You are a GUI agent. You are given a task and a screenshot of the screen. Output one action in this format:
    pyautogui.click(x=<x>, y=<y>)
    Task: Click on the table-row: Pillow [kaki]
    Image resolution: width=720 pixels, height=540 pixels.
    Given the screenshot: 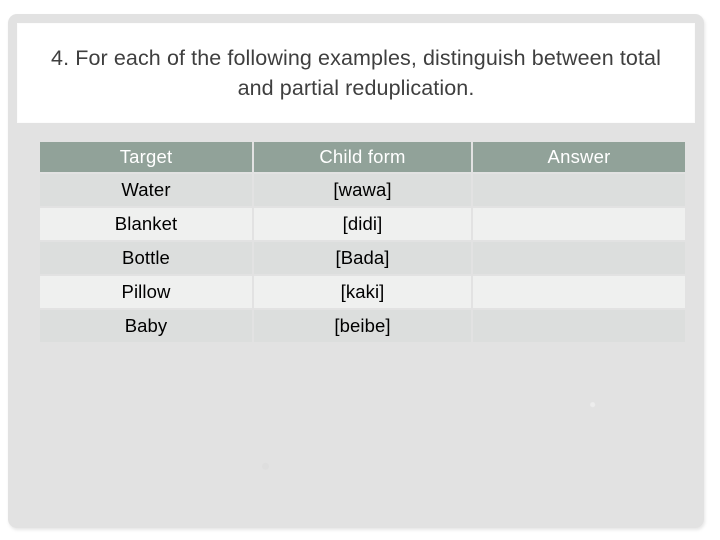 What is the action you would take?
    pyautogui.click(x=362, y=292)
    